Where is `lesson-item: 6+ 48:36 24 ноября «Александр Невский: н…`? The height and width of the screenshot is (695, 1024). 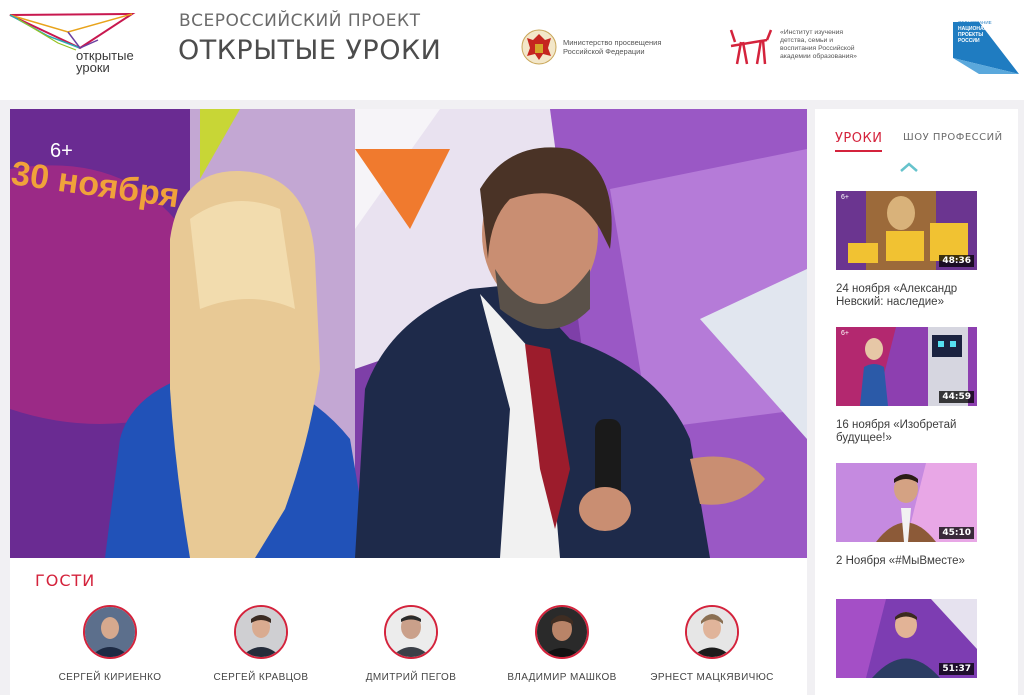
lesson-item: 6+ 48:36 24 ноября «Александр Невский: н… is located at coordinates (906, 250).